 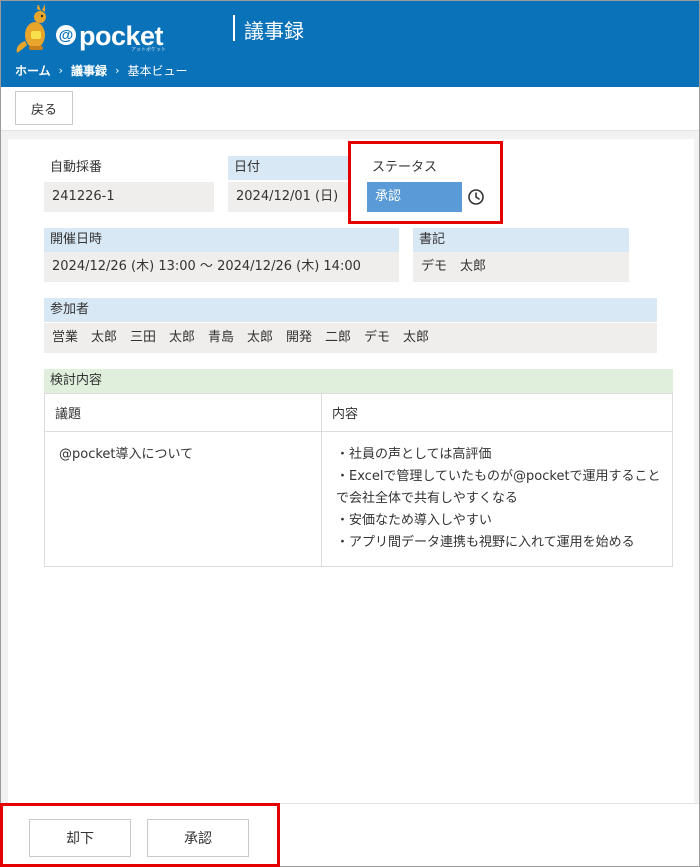 I want to click on title-separator, so click(x=234, y=28).